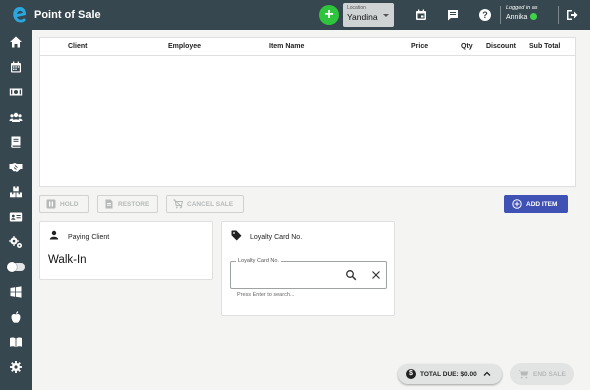  I want to click on total-due-button: $ TOTAL DUE: $0.00, so click(450, 374).